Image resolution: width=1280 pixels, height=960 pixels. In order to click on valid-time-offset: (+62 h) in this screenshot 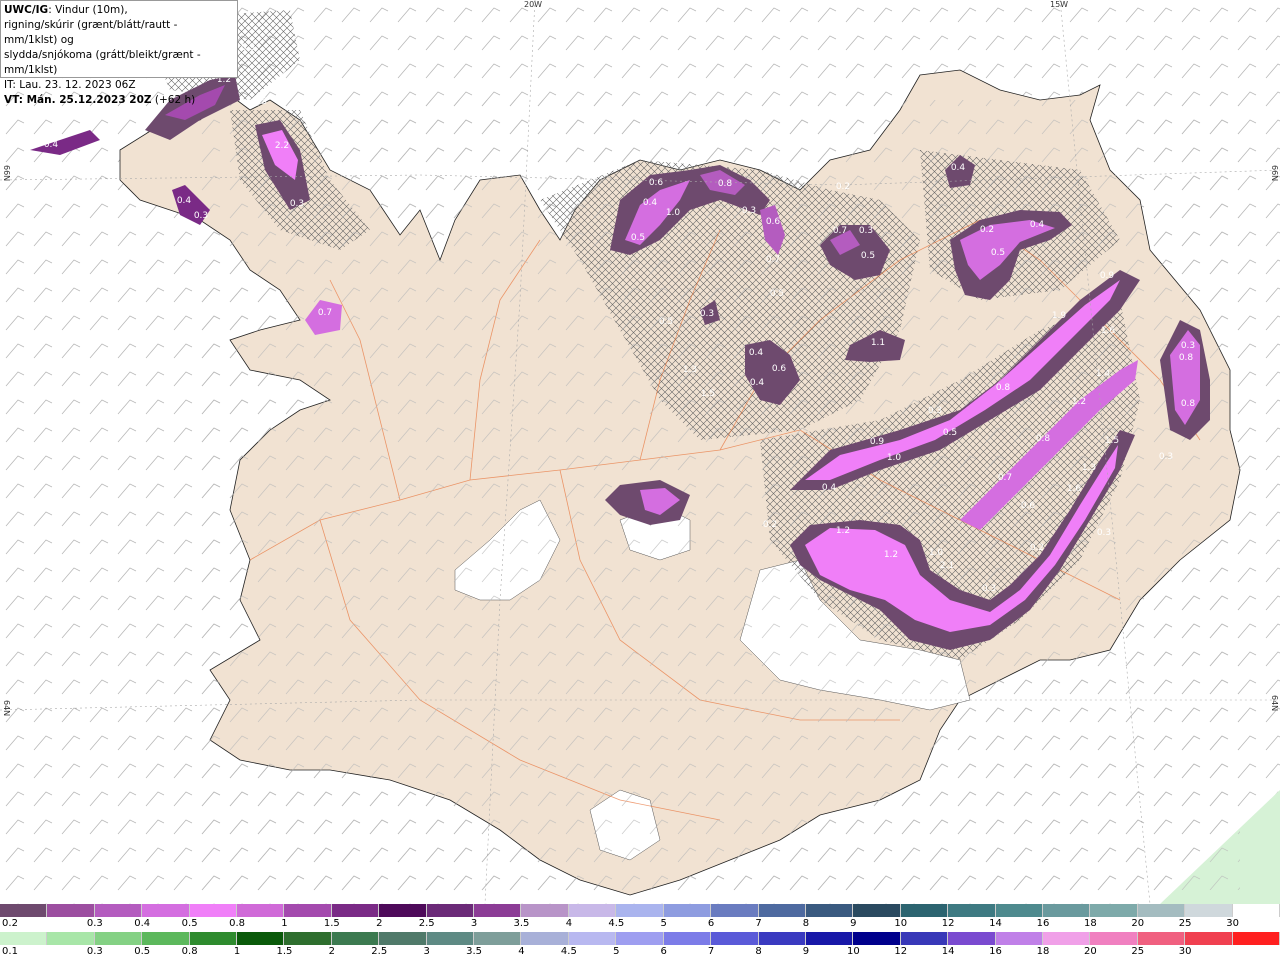, I will do `click(173, 100)`.